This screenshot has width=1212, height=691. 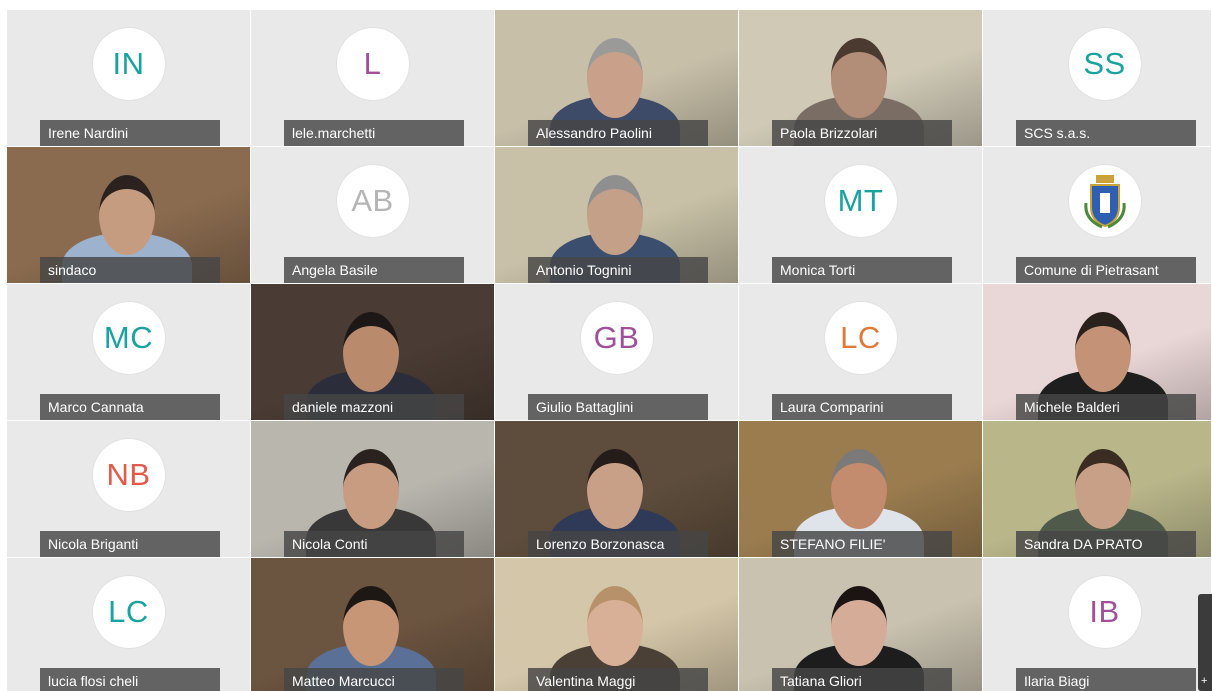 What do you see at coordinates (1205, 642) in the screenshot?
I see `scroll-handle: +` at bounding box center [1205, 642].